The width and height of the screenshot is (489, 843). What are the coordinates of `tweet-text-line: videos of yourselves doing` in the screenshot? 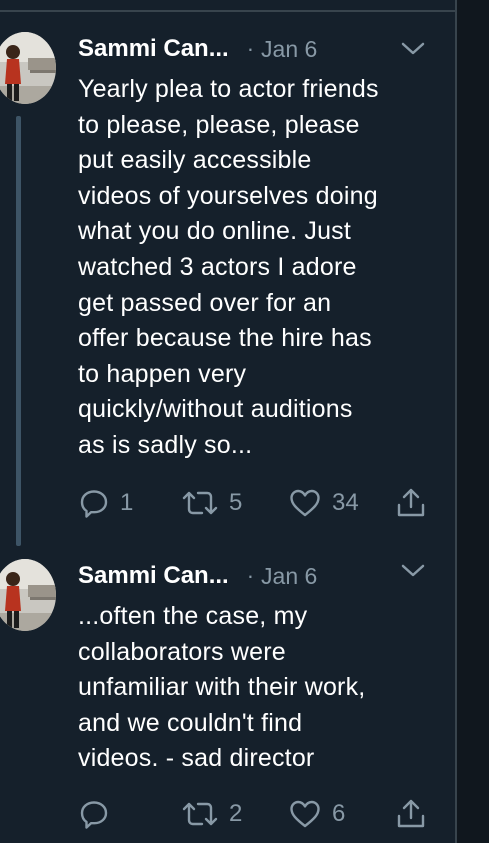 It's located at (228, 195).